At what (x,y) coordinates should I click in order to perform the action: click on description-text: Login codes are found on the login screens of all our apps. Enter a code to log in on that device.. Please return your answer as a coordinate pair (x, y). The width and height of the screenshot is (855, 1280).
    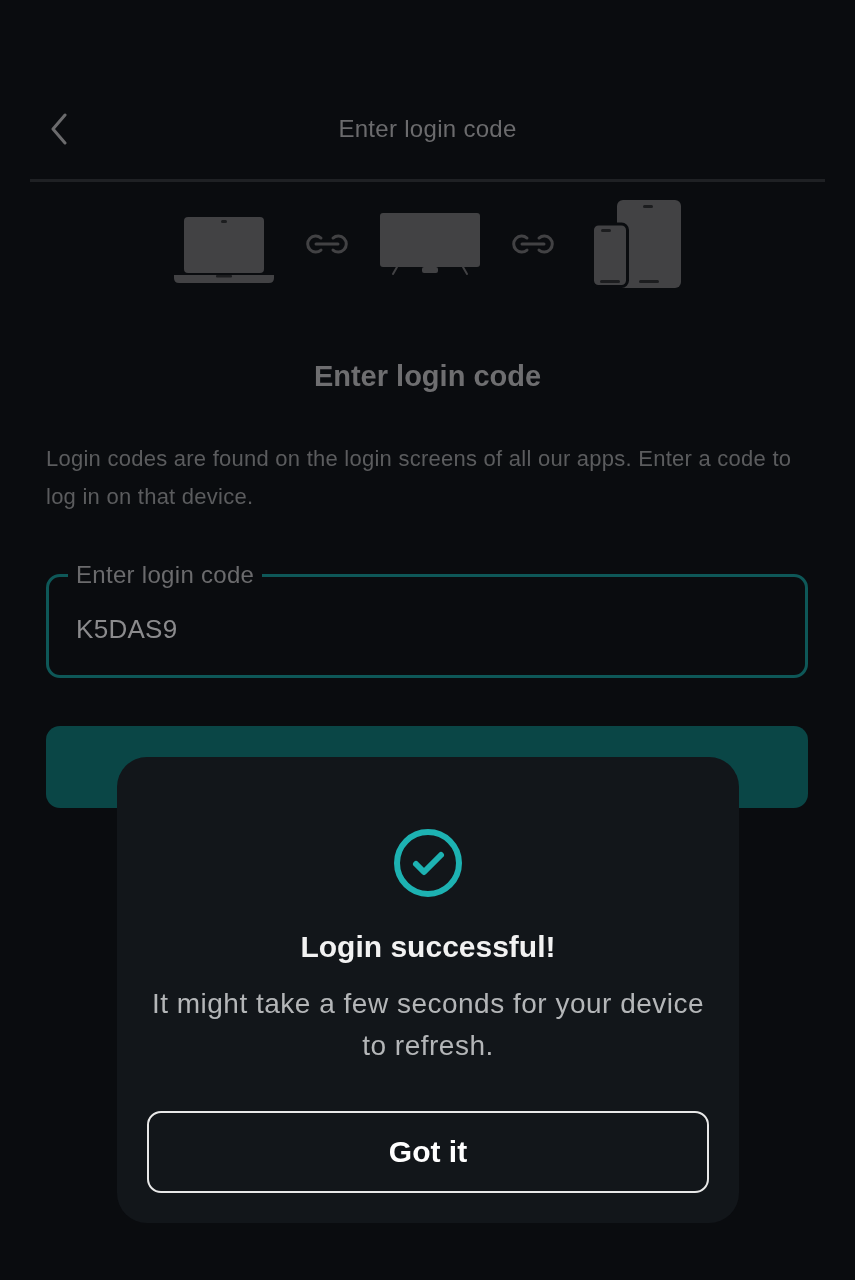
    Looking at the image, I should click on (419, 478).